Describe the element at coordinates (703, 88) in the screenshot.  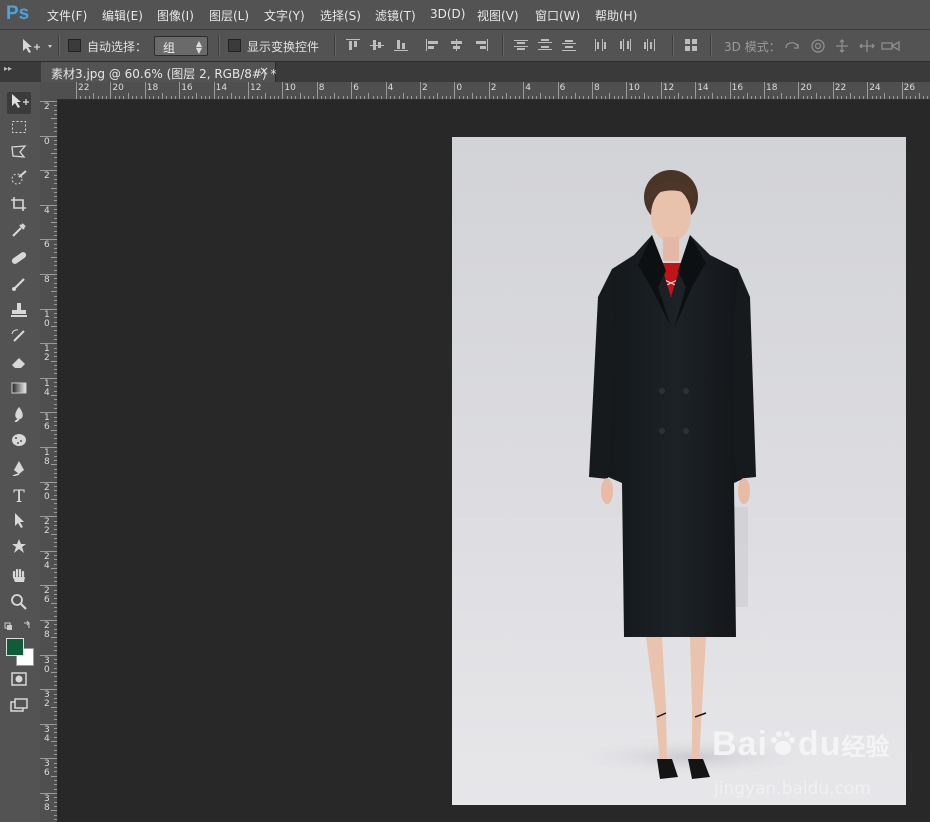
I see `ruler-label: 14` at that location.